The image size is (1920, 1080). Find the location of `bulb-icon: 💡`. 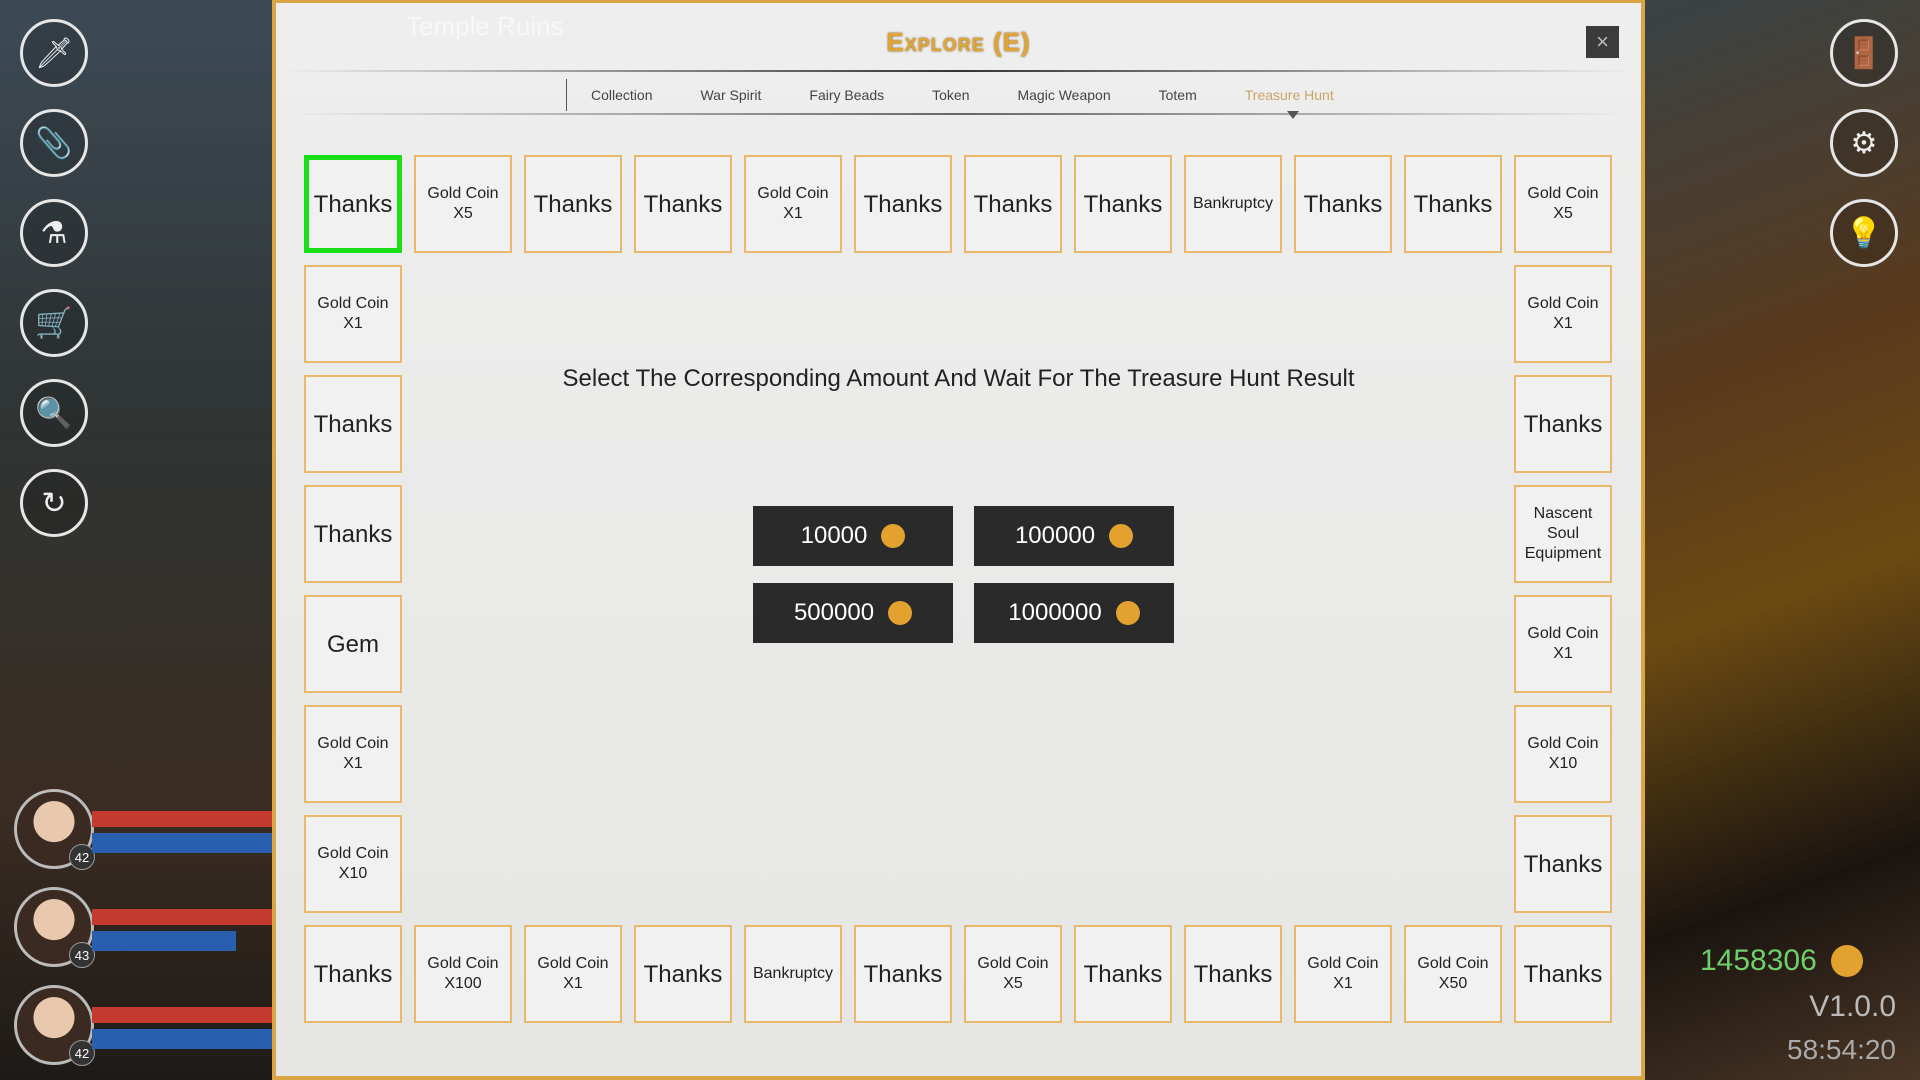

bulb-icon: 💡 is located at coordinates (1864, 233).